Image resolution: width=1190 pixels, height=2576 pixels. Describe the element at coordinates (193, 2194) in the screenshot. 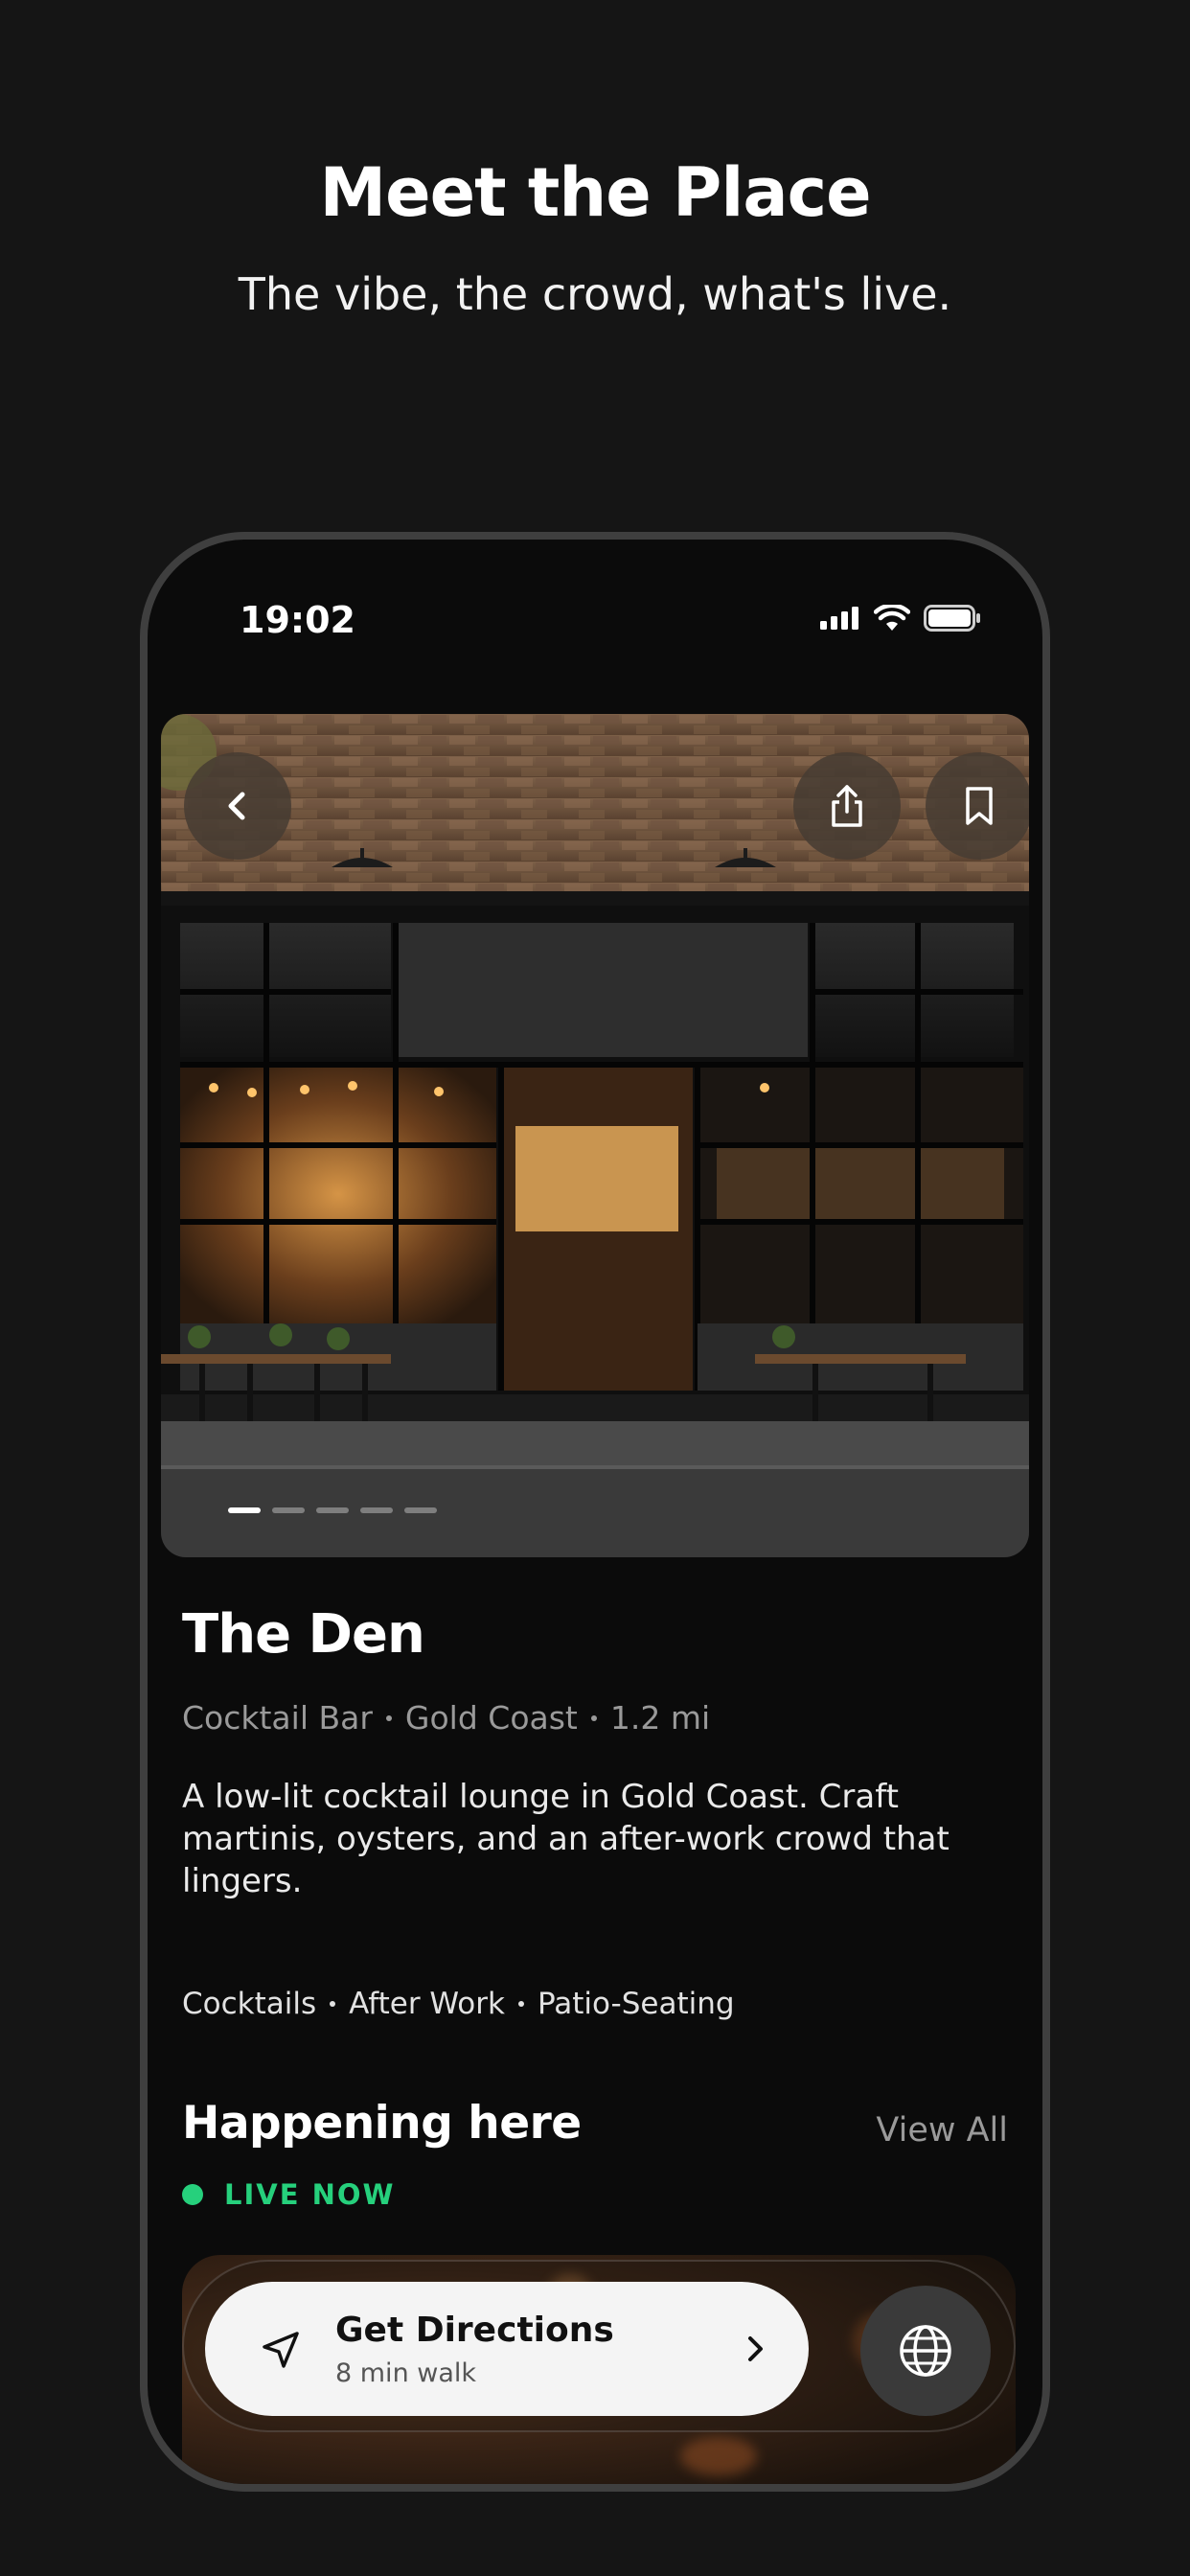

I see `live-dot-icon` at that location.